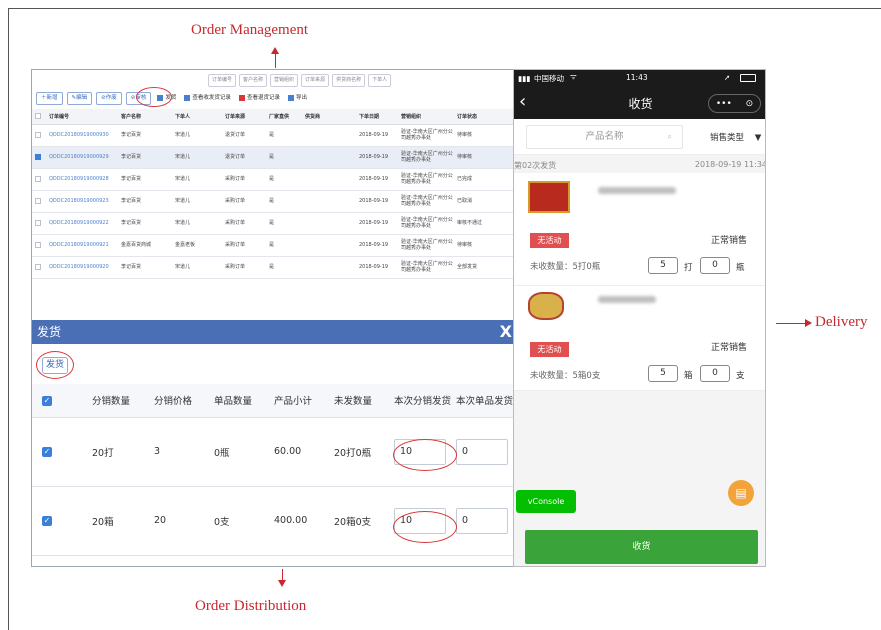 The width and height of the screenshot is (881, 630). Describe the element at coordinates (735, 137) in the screenshot. I see `sale-type-dropdown: 销售类型 ▼` at that location.